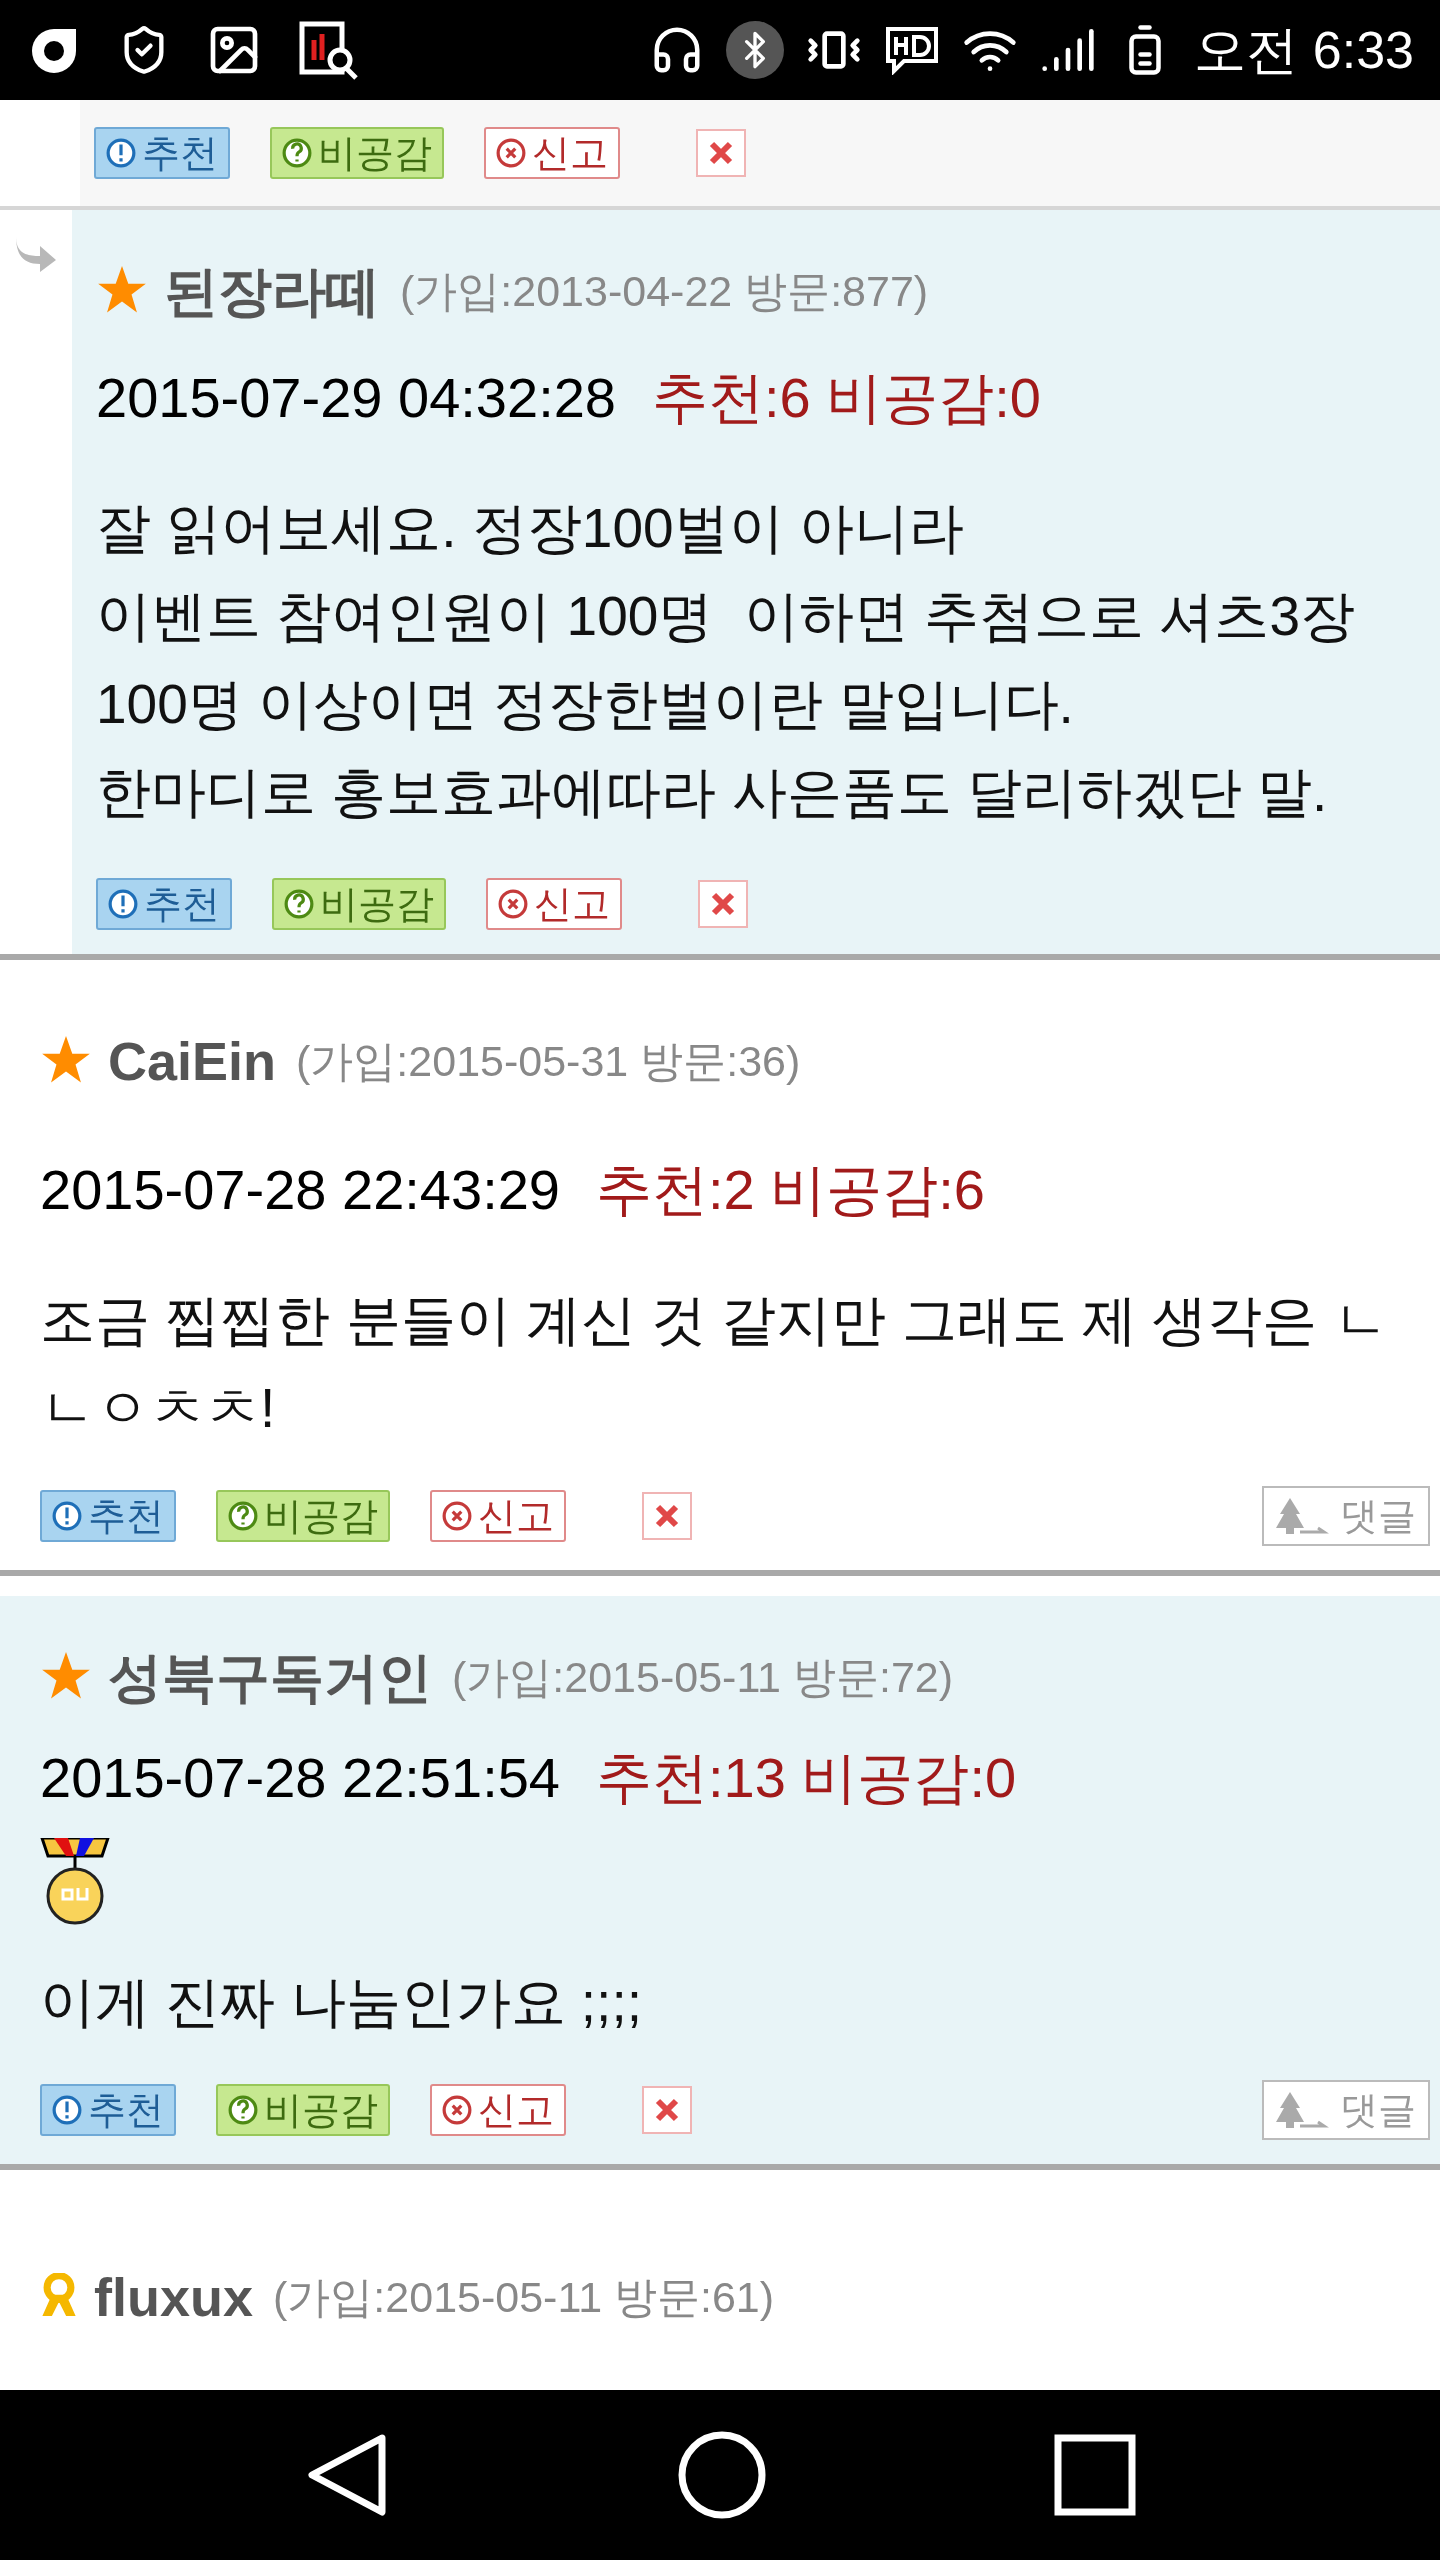 The image size is (1440, 2560). Describe the element at coordinates (524, 2297) in the screenshot. I see `author-info: (가입:2015-05-11 방문:61)` at that location.